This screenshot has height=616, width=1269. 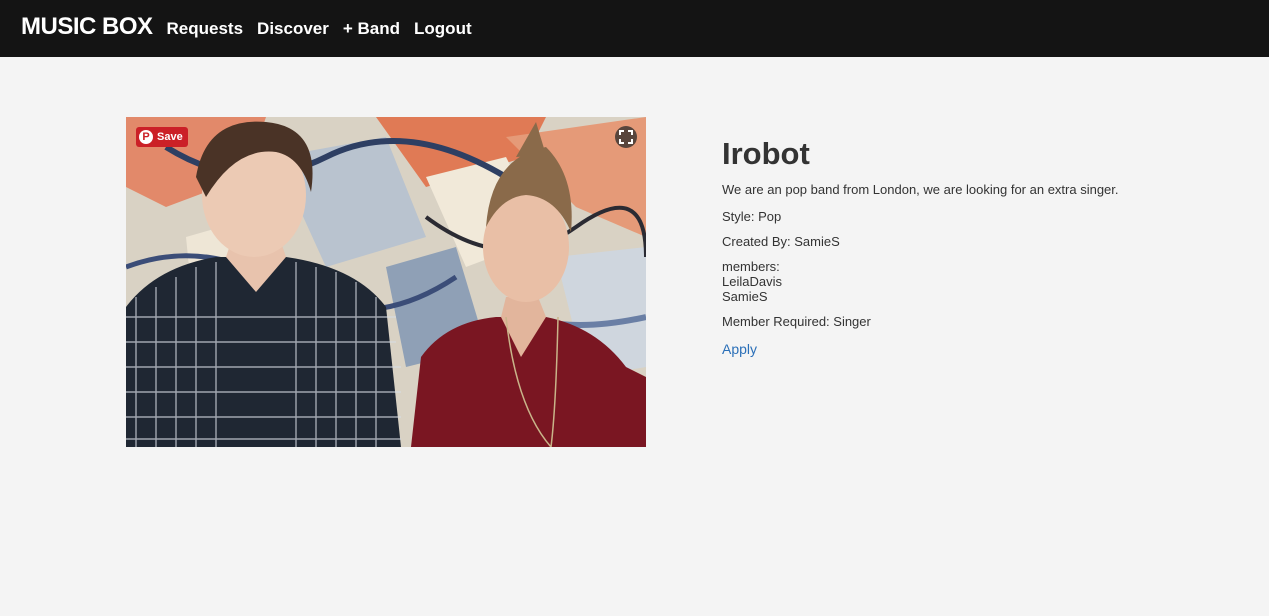 I want to click on apply-link: Apply, so click(x=739, y=349).